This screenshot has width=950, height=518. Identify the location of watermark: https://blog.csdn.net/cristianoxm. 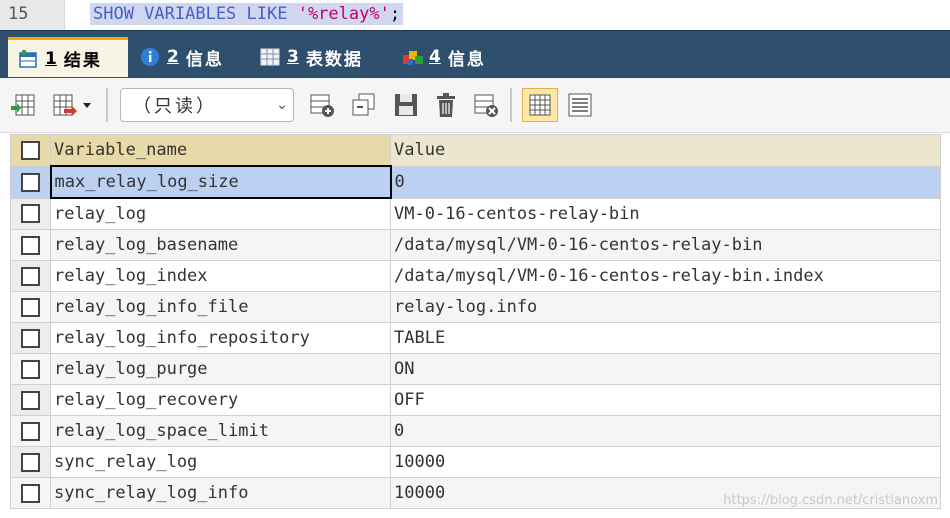
(830, 500).